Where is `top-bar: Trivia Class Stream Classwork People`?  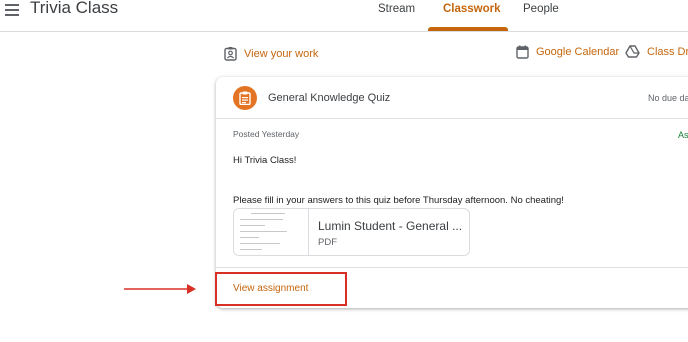 top-bar: Trivia Class Stream Classwork People is located at coordinates (344, 16).